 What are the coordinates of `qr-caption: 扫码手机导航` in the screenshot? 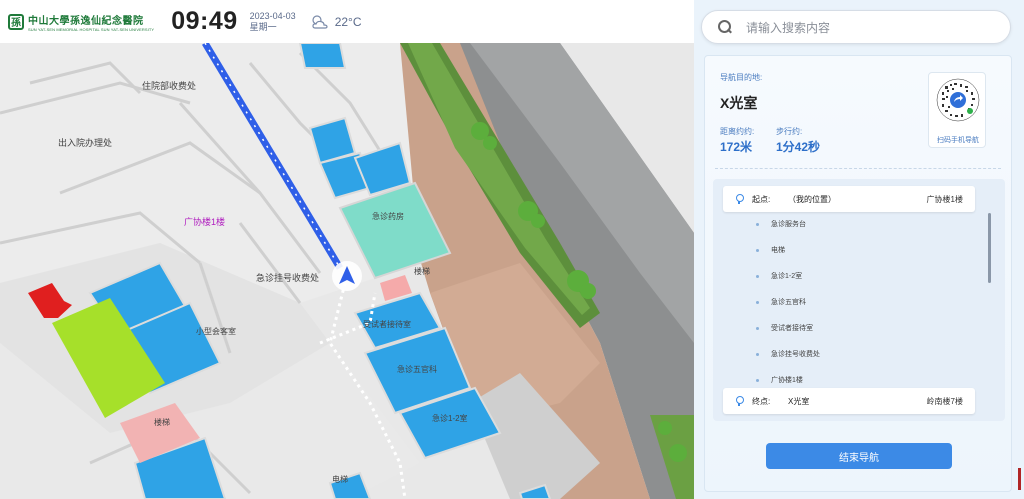 It's located at (958, 140).